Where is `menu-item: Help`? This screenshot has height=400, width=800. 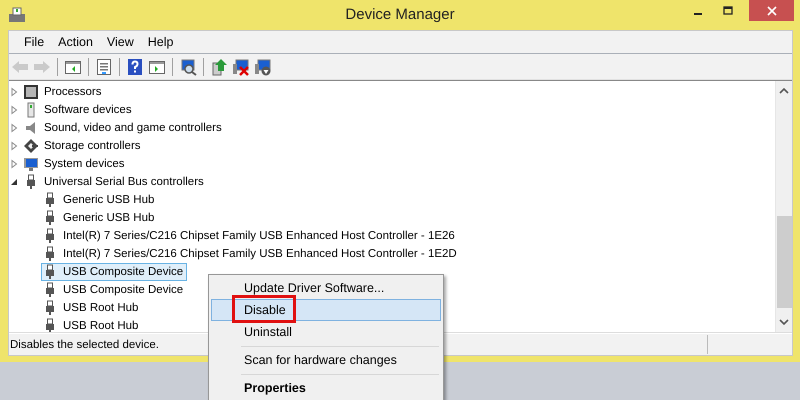 menu-item: Help is located at coordinates (160, 42).